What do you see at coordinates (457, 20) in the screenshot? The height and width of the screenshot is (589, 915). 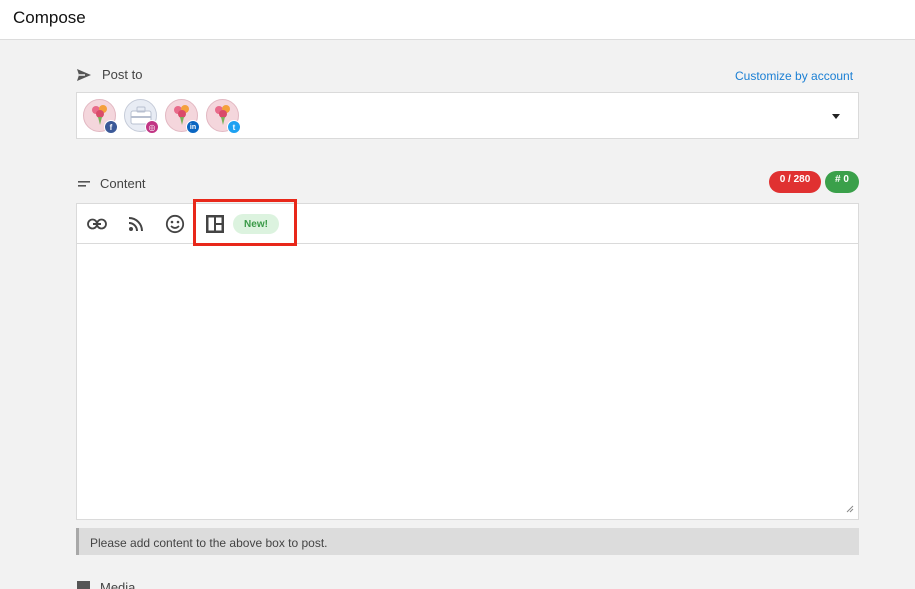 I see `page-header: Compose` at bounding box center [457, 20].